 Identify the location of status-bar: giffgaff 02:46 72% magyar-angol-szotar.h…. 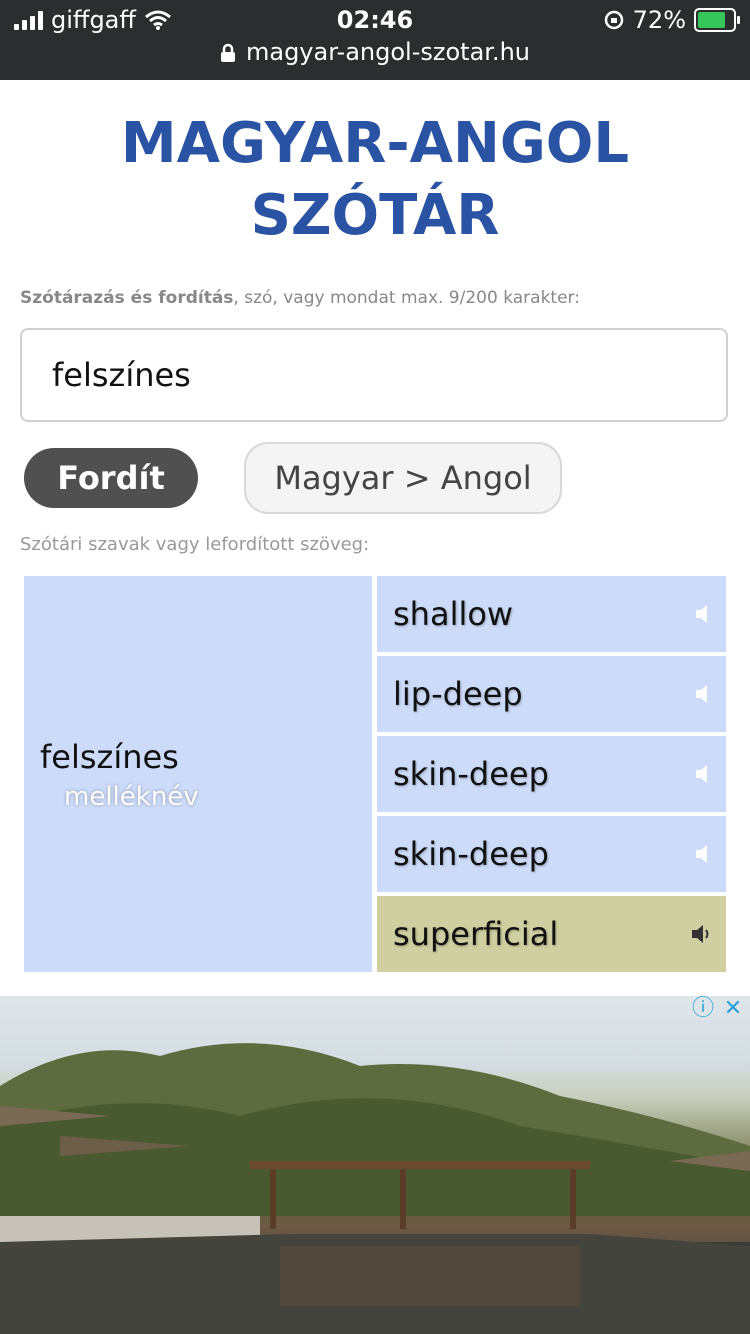
(375, 40).